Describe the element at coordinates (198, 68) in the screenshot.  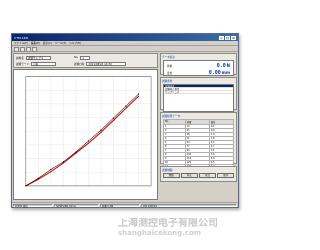
I see `readout-display: 荷重 0.0 N 変位 0.00 mm` at that location.